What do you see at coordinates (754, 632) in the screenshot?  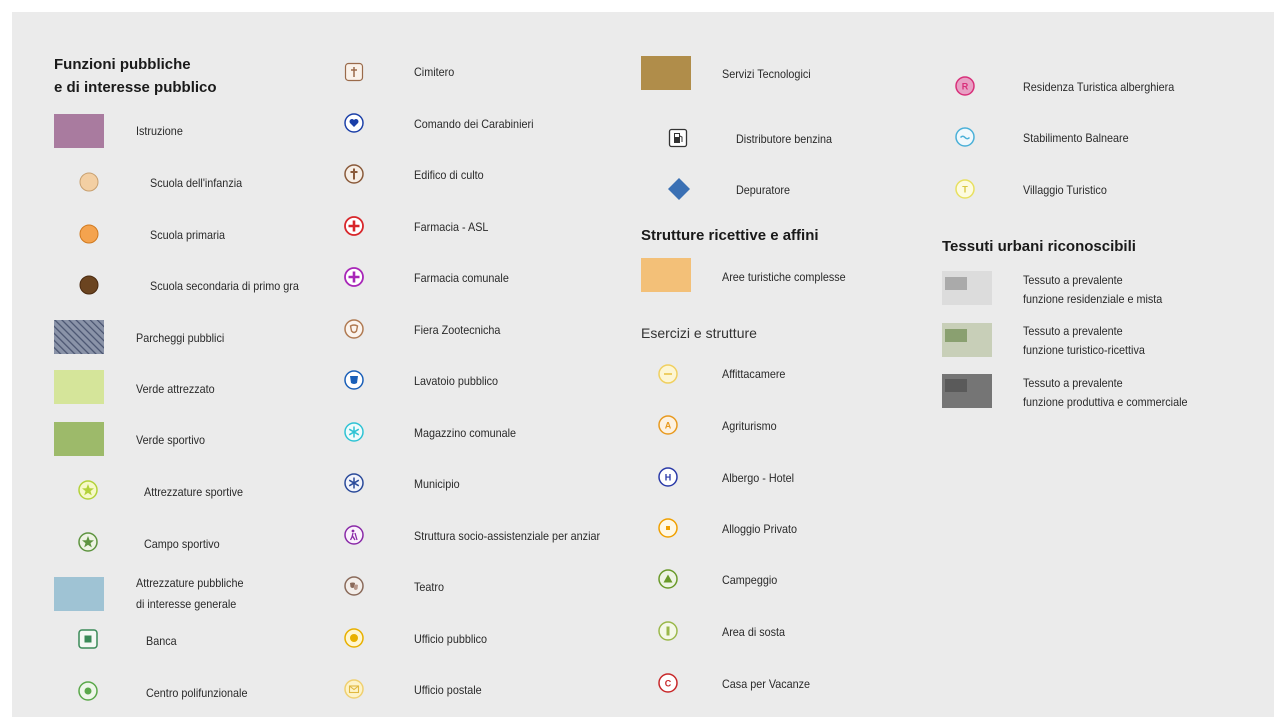 I see `legend-label-area-sosta: Area di sosta` at bounding box center [754, 632].